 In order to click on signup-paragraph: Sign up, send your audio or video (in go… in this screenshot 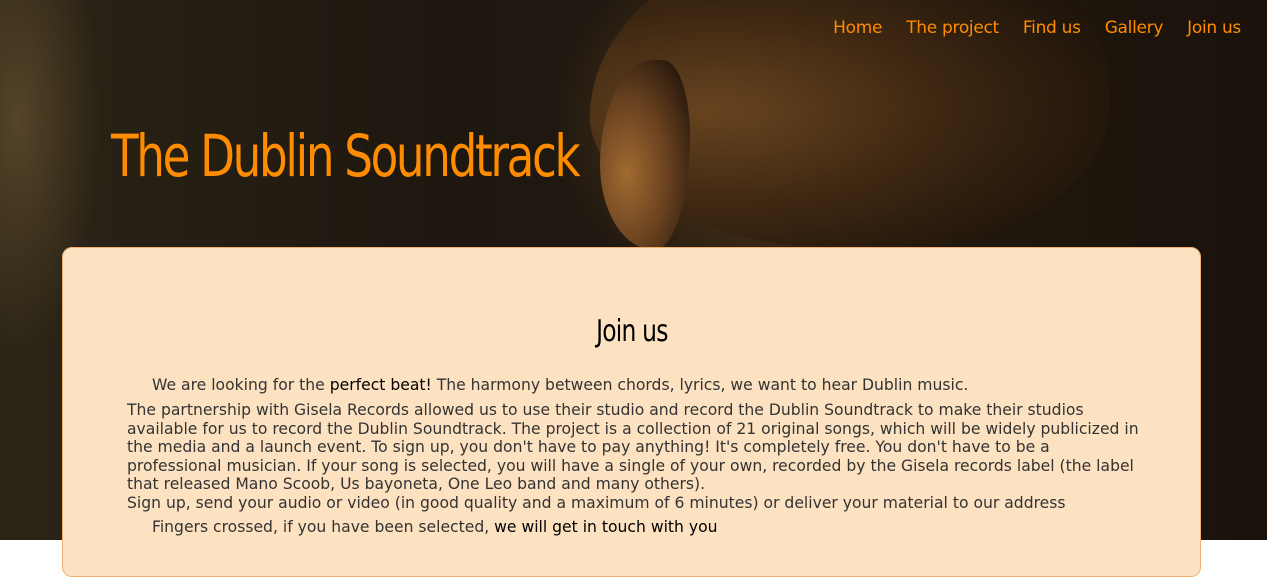, I will do `click(596, 503)`.